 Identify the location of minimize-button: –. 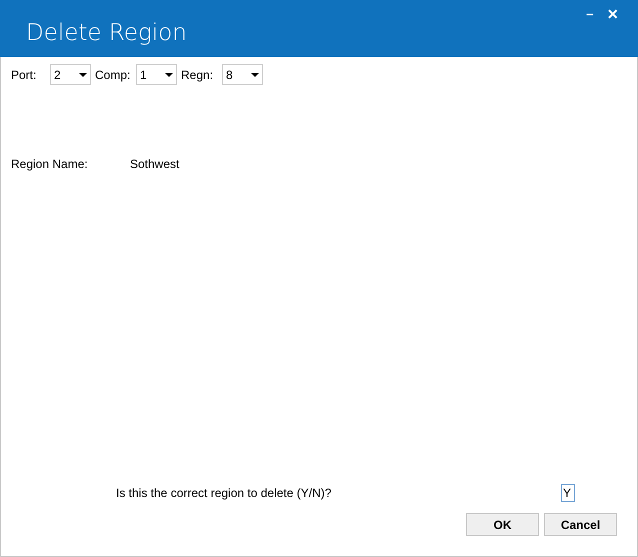
(590, 14).